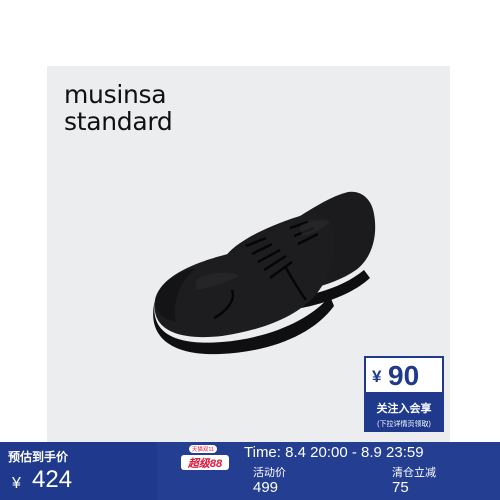 Image resolution: width=500 pixels, height=500 pixels. What do you see at coordinates (404, 424) in the screenshot?
I see `coupon-line-2: (下拉详情页领取)` at bounding box center [404, 424].